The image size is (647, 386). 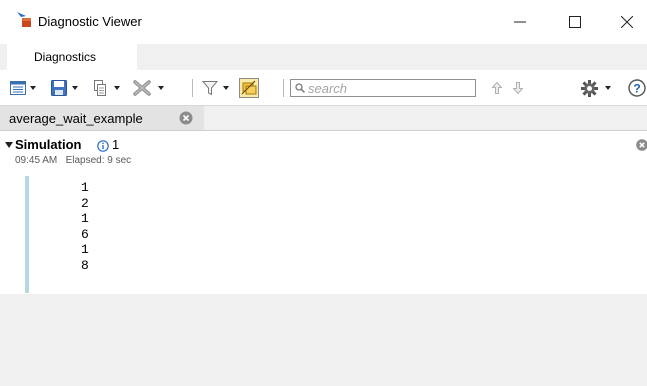 I want to click on search-icon, so click(x=300, y=88).